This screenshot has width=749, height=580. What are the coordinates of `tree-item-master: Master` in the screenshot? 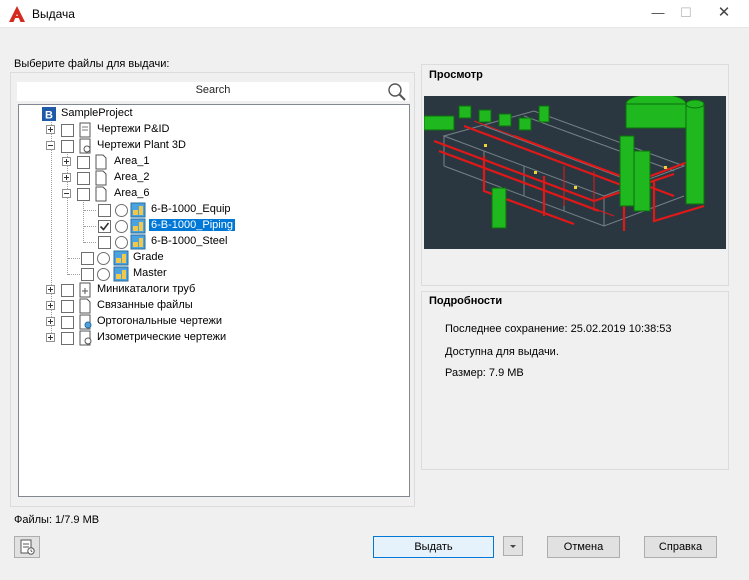 It's located at (214, 274).